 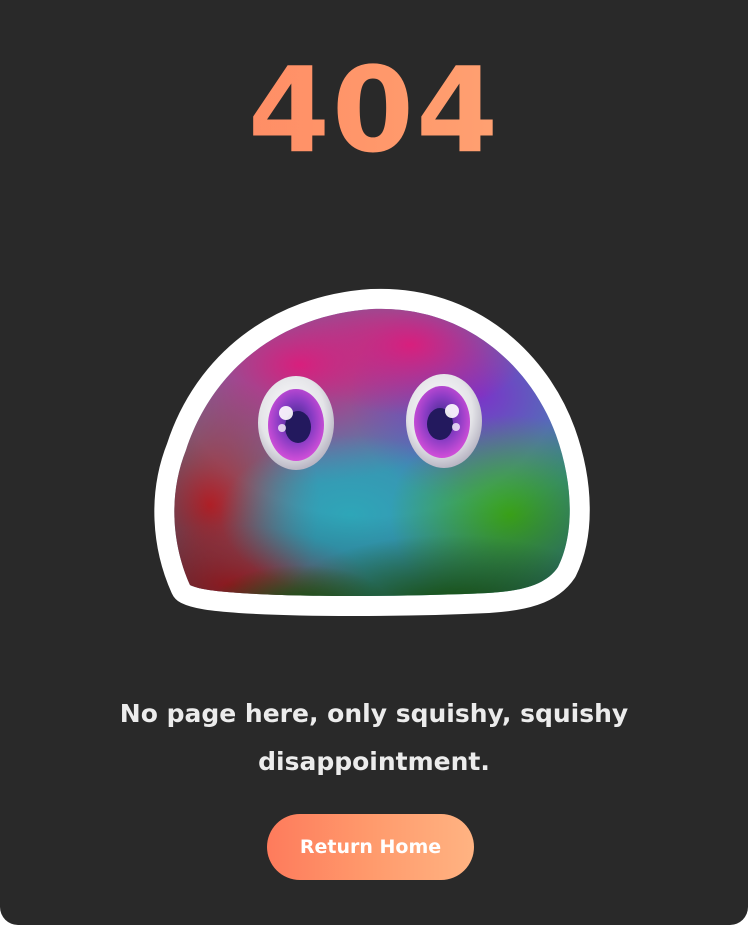 What do you see at coordinates (370, 847) in the screenshot?
I see `return-home-button: Return Home` at bounding box center [370, 847].